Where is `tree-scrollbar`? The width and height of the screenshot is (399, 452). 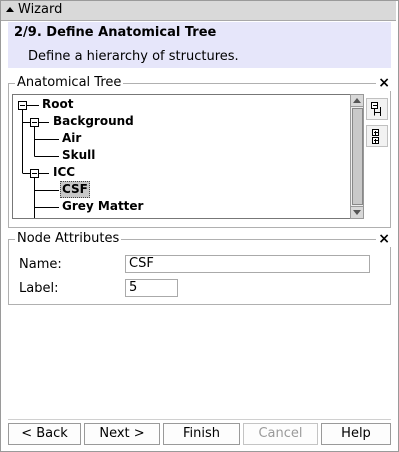 tree-scrollbar is located at coordinates (357, 156).